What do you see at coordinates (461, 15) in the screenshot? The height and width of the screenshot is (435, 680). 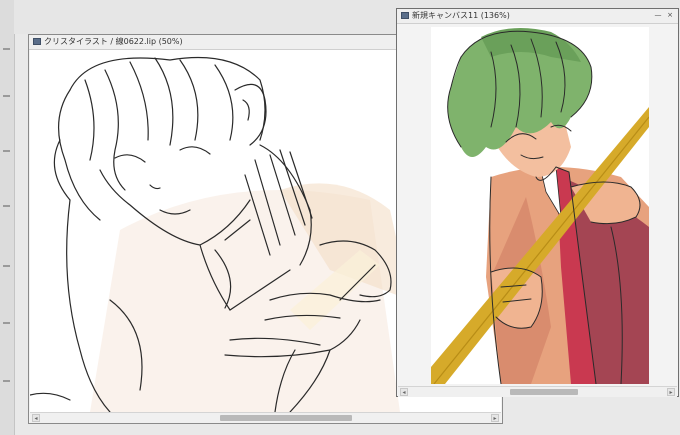 I see `right-window-title: 新規キャンバス11 (136%)` at bounding box center [461, 15].